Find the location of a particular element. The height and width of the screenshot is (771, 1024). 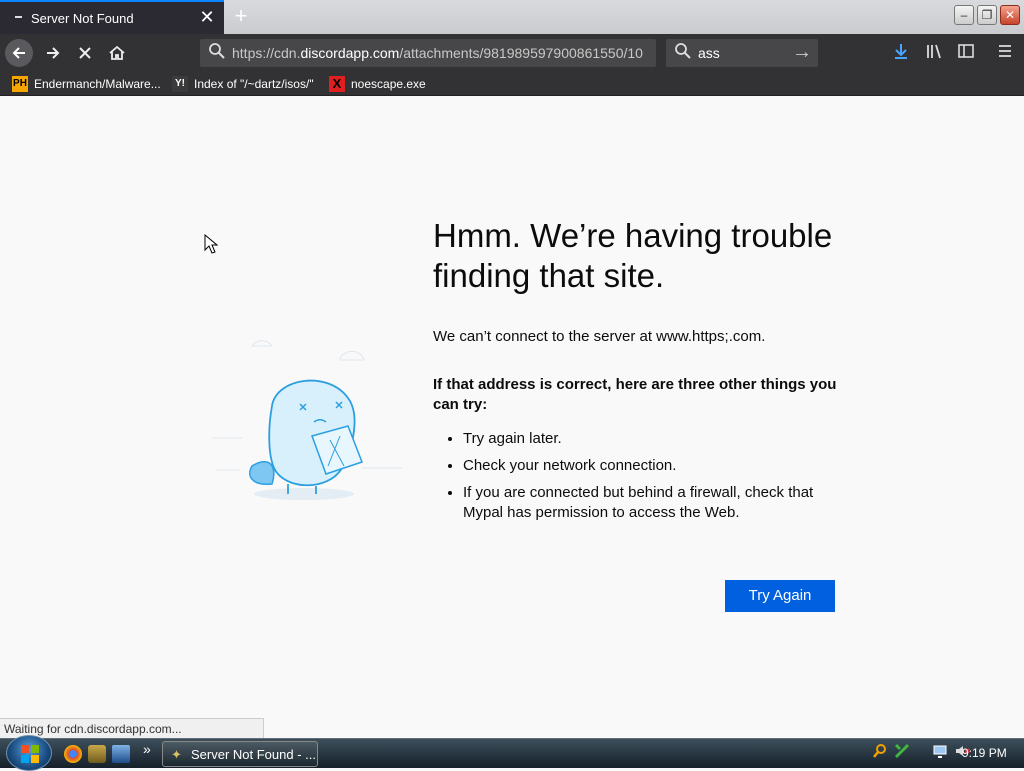

home-icon is located at coordinates (117, 52).